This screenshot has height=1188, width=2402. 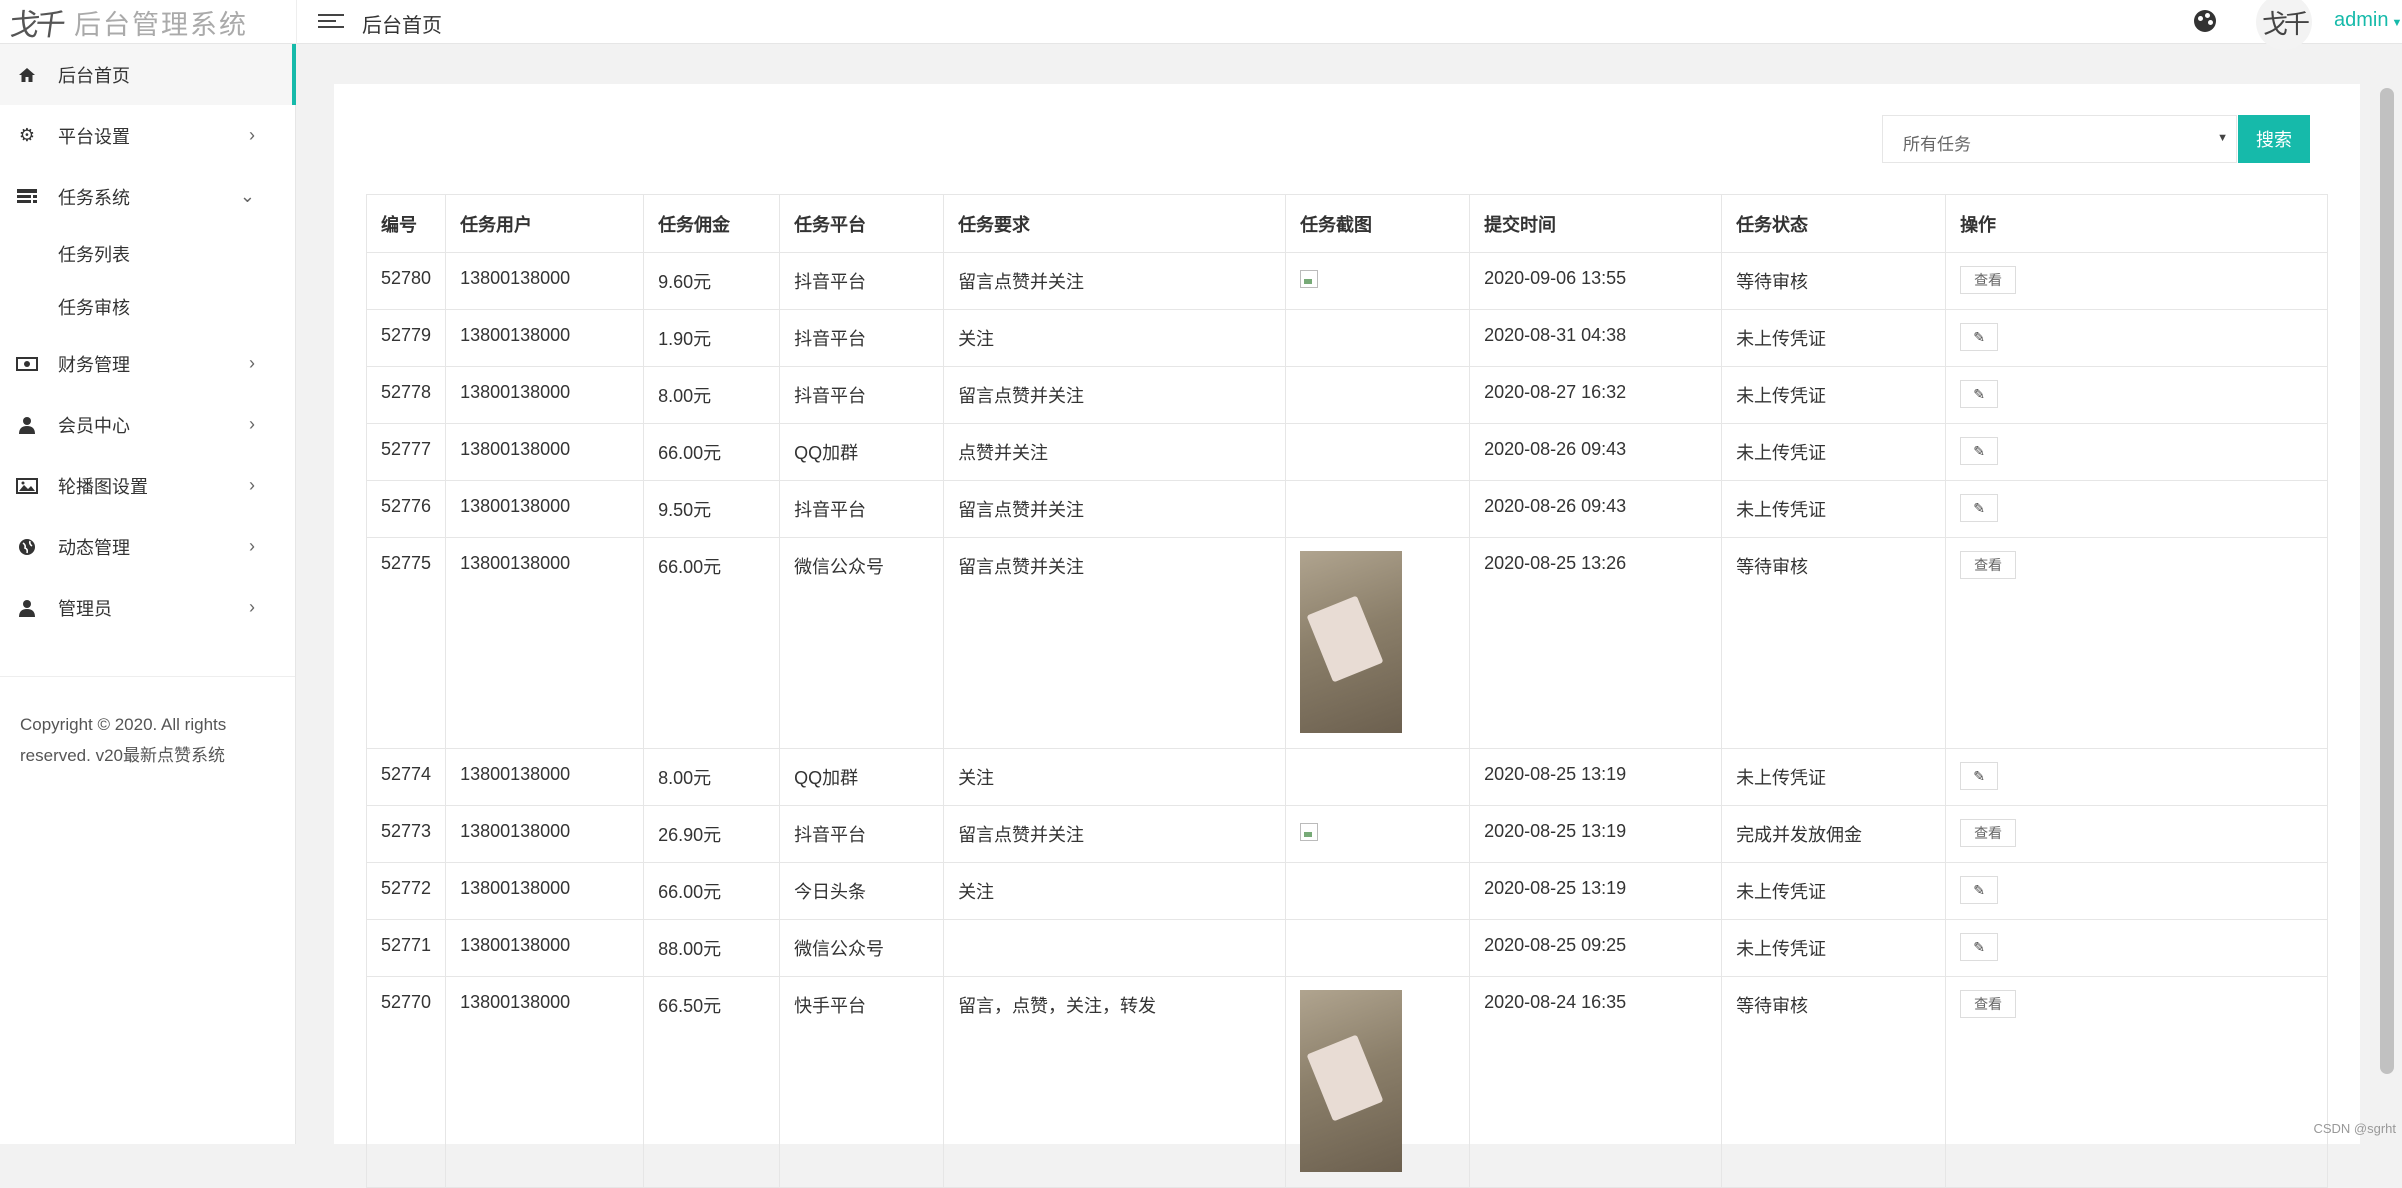 I want to click on home-icon, so click(x=27, y=75).